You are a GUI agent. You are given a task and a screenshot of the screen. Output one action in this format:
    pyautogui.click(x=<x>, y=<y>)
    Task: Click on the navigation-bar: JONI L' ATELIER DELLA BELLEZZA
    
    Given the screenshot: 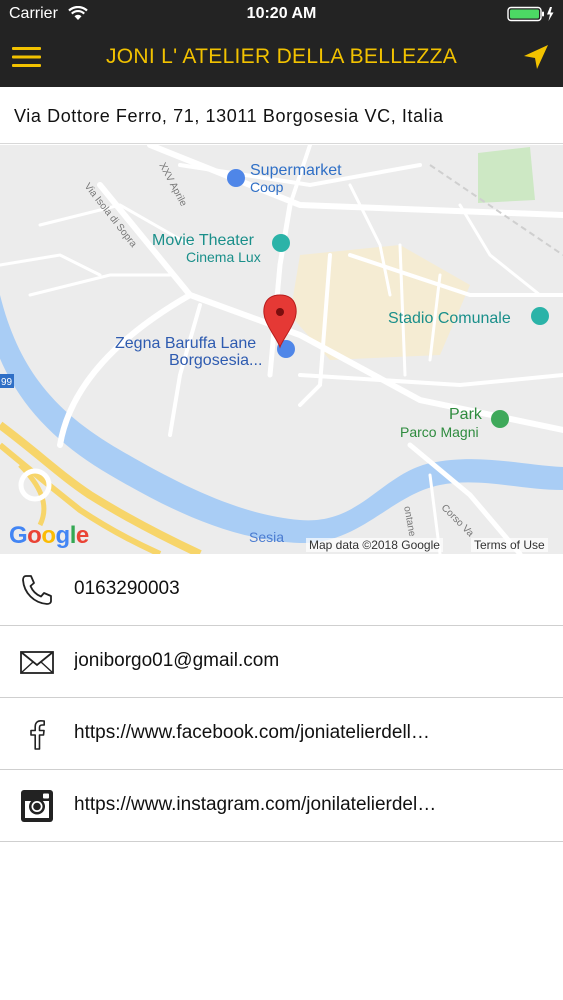 What is the action you would take?
    pyautogui.click(x=281, y=57)
    